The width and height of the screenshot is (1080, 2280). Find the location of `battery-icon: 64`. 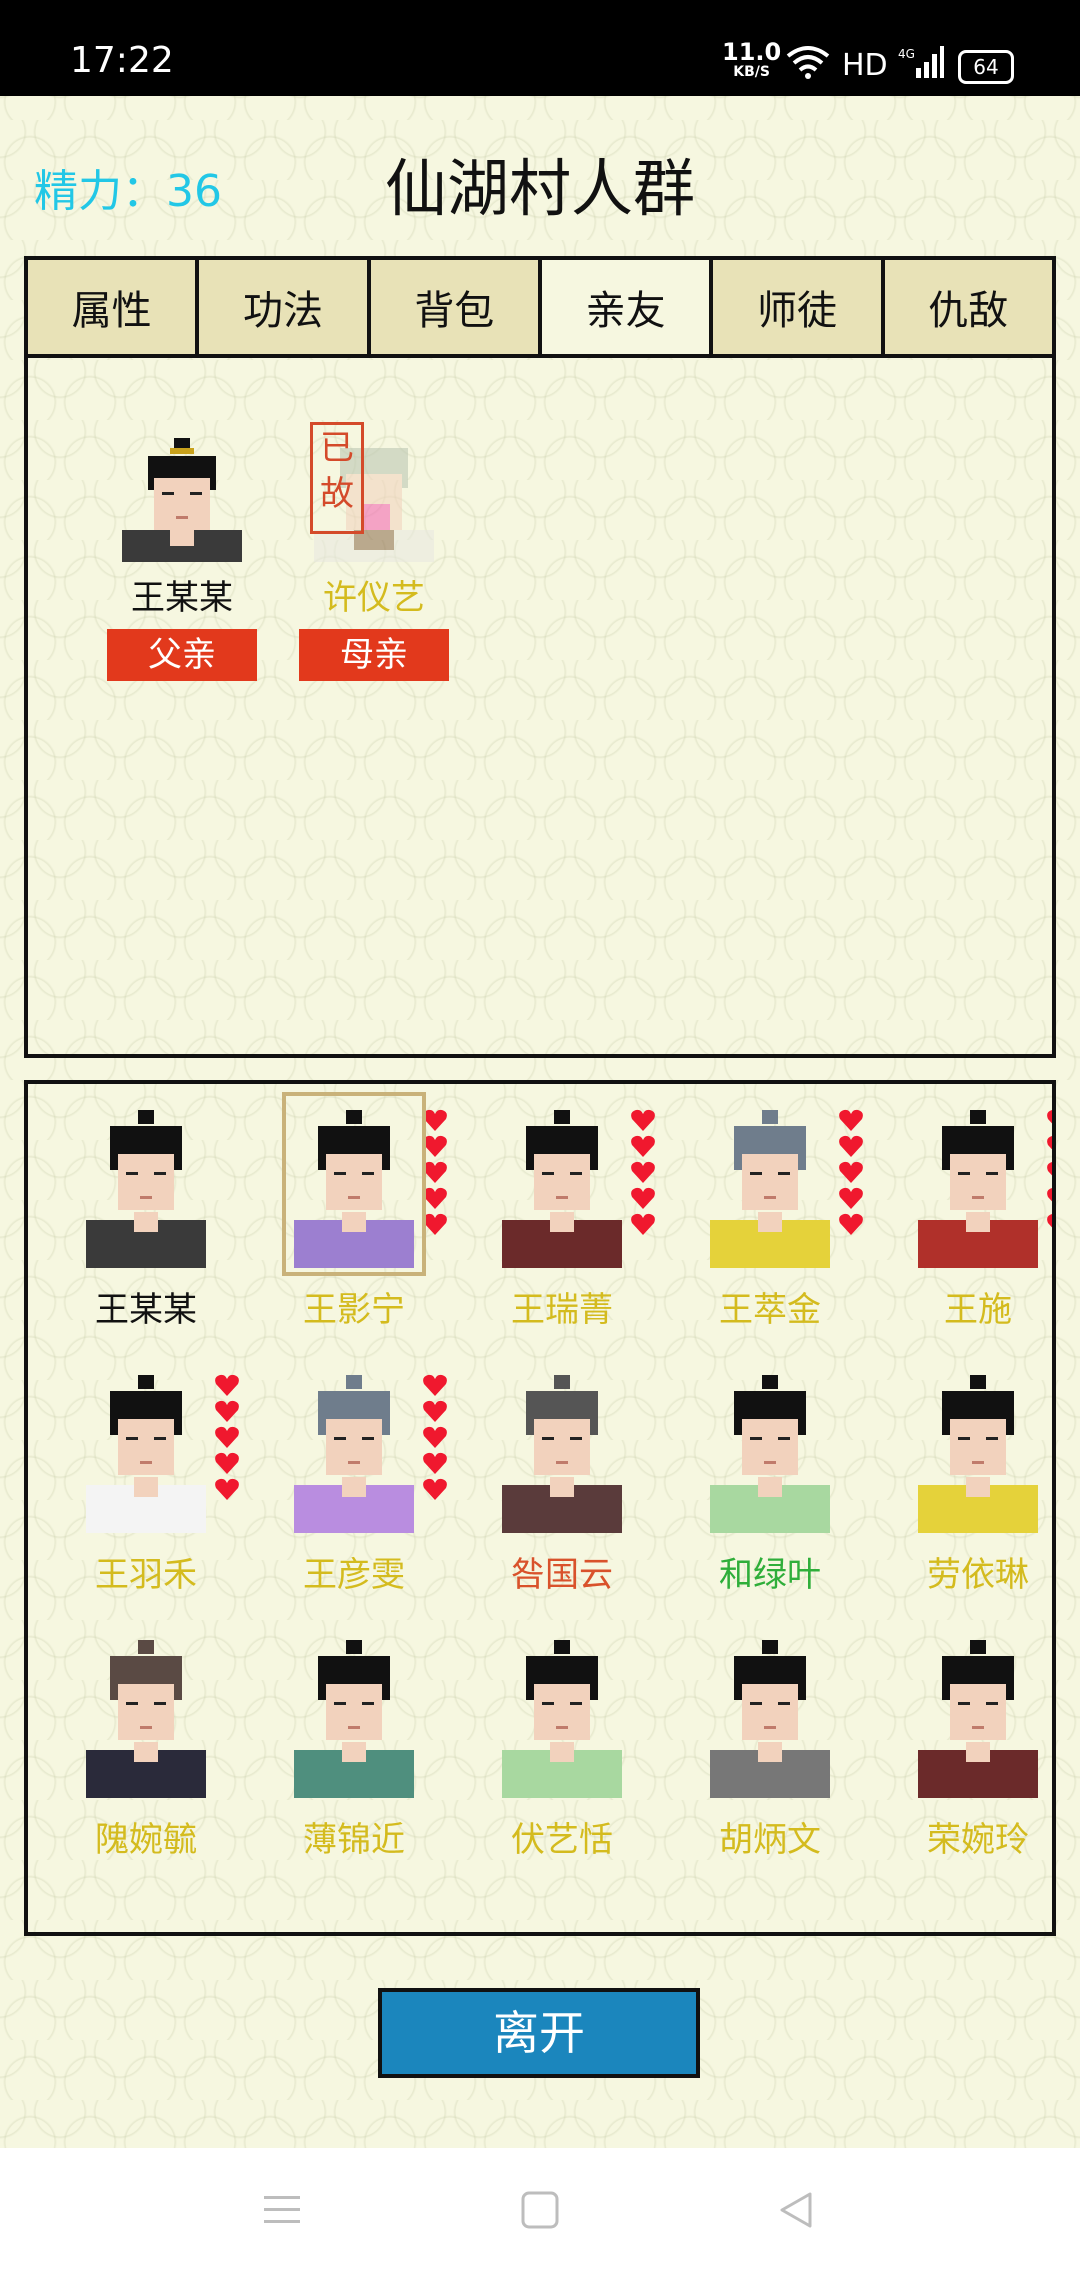

battery-icon: 64 is located at coordinates (986, 67).